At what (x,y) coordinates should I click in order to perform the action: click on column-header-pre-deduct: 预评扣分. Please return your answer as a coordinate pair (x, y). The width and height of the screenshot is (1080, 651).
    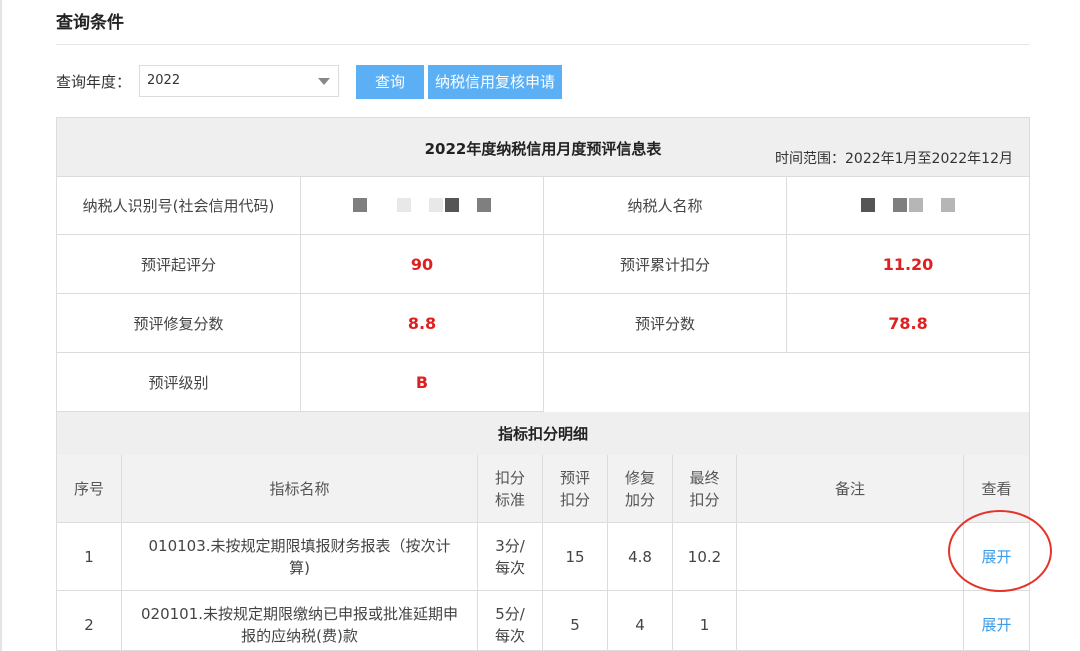
    Looking at the image, I should click on (575, 489).